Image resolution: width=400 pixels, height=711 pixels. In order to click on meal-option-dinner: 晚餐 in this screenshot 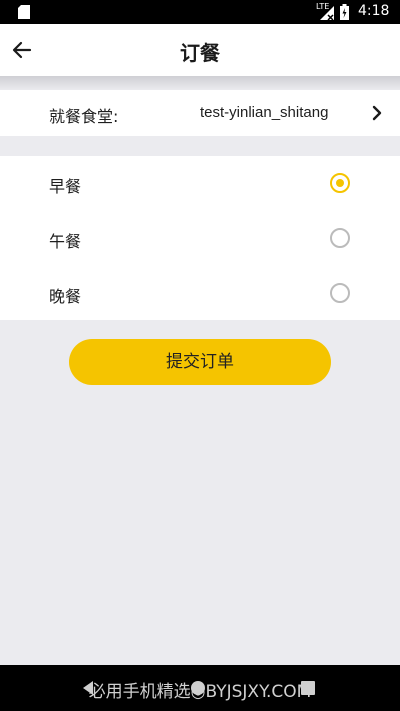, I will do `click(200, 293)`.